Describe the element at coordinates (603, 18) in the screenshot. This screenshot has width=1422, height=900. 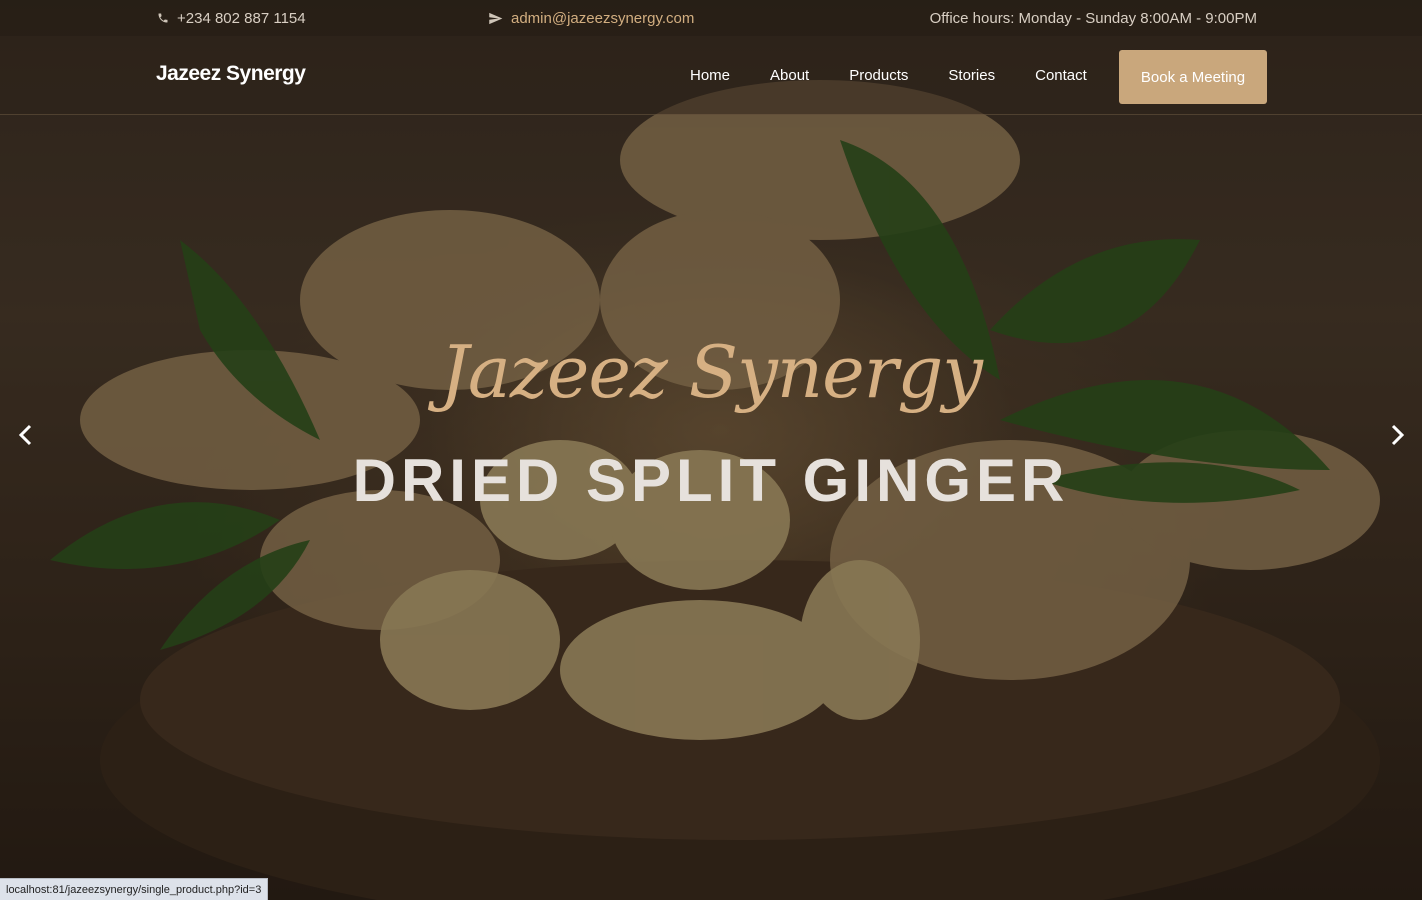
I see `email-address: admin@jazeezsynergy.com` at that location.